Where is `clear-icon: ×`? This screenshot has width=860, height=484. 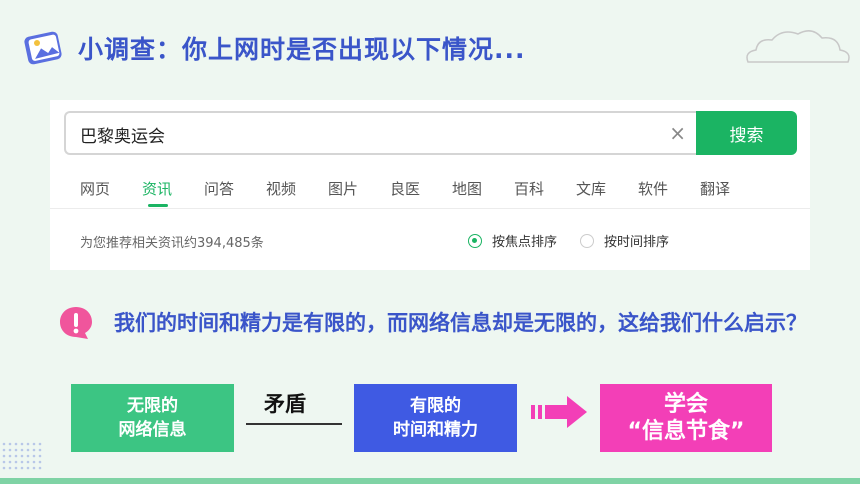
clear-icon: × is located at coordinates (677, 133).